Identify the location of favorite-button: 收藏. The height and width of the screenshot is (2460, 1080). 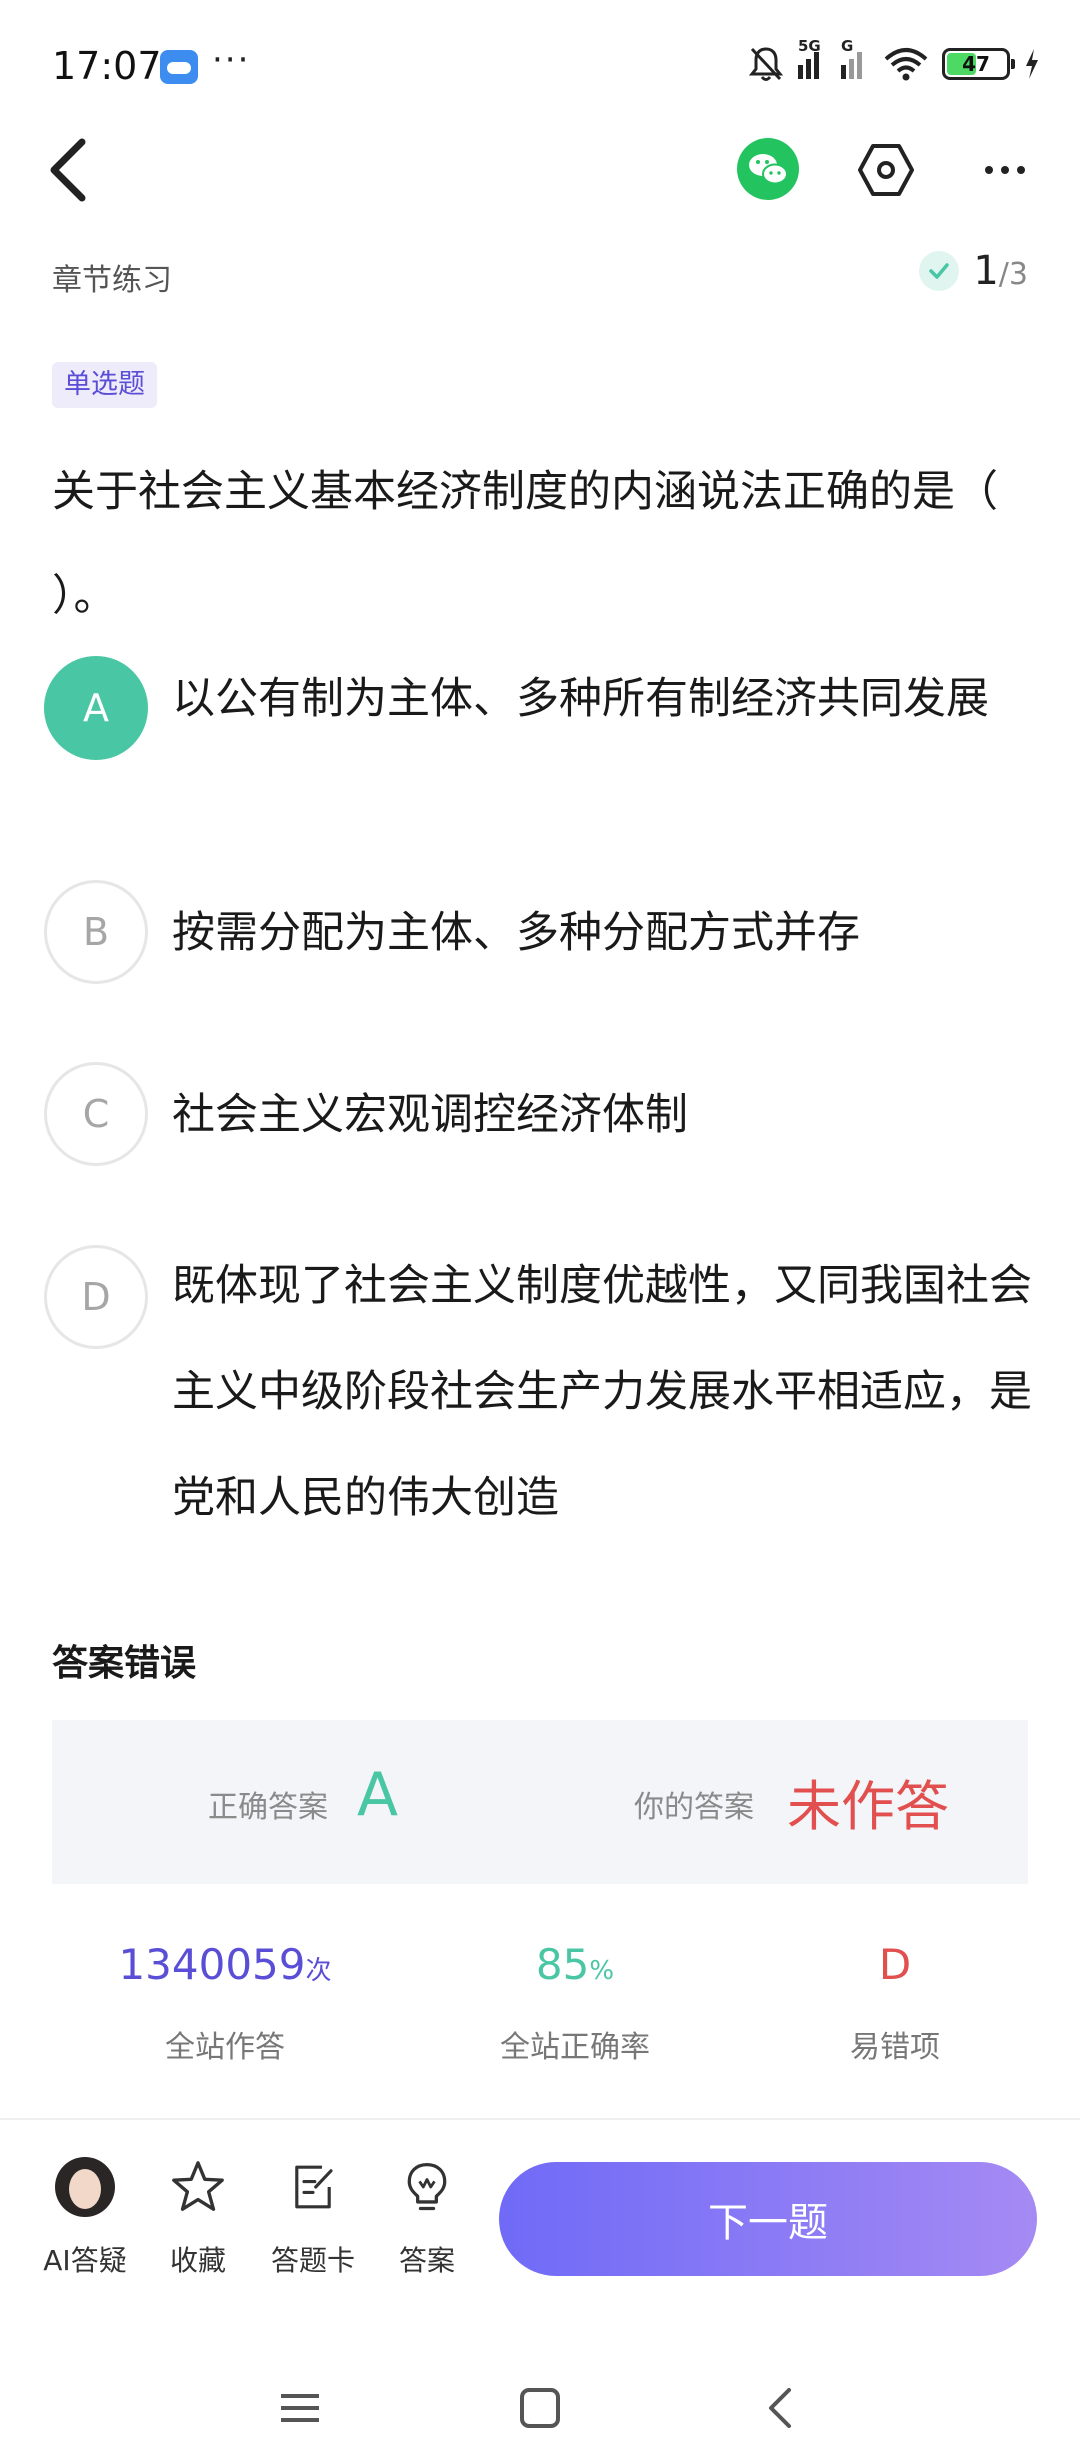
(198, 2217).